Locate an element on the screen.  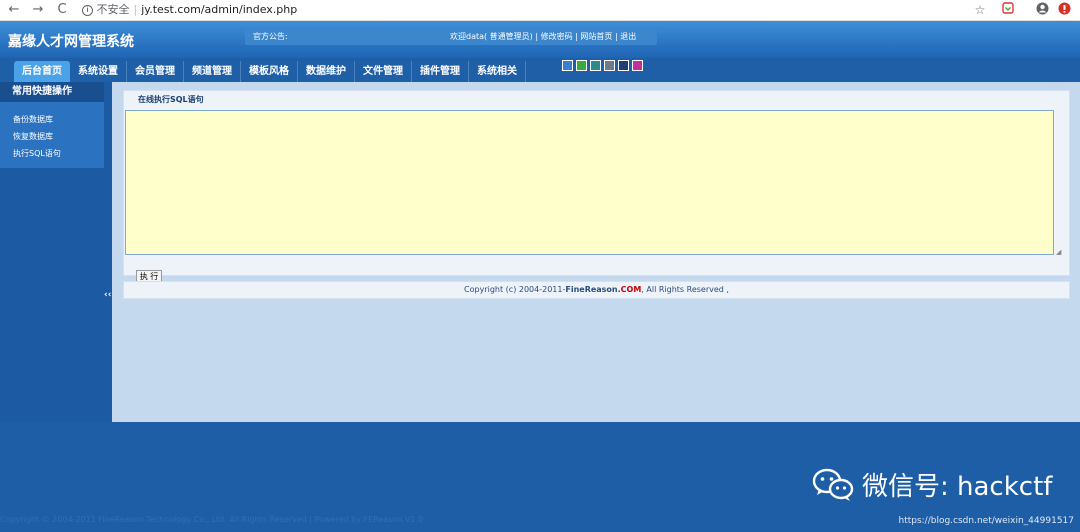
url-text: jy.test.com/admin/index.php is located at coordinates (219, 9).